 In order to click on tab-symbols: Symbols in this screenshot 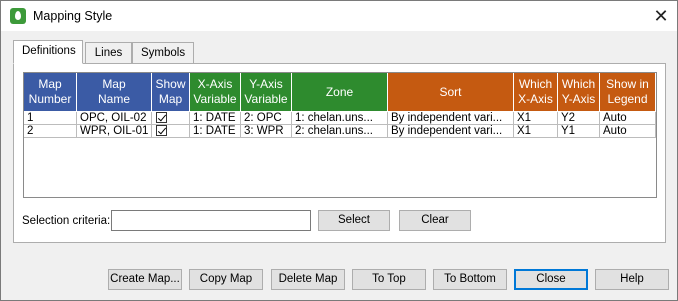, I will do `click(163, 53)`.